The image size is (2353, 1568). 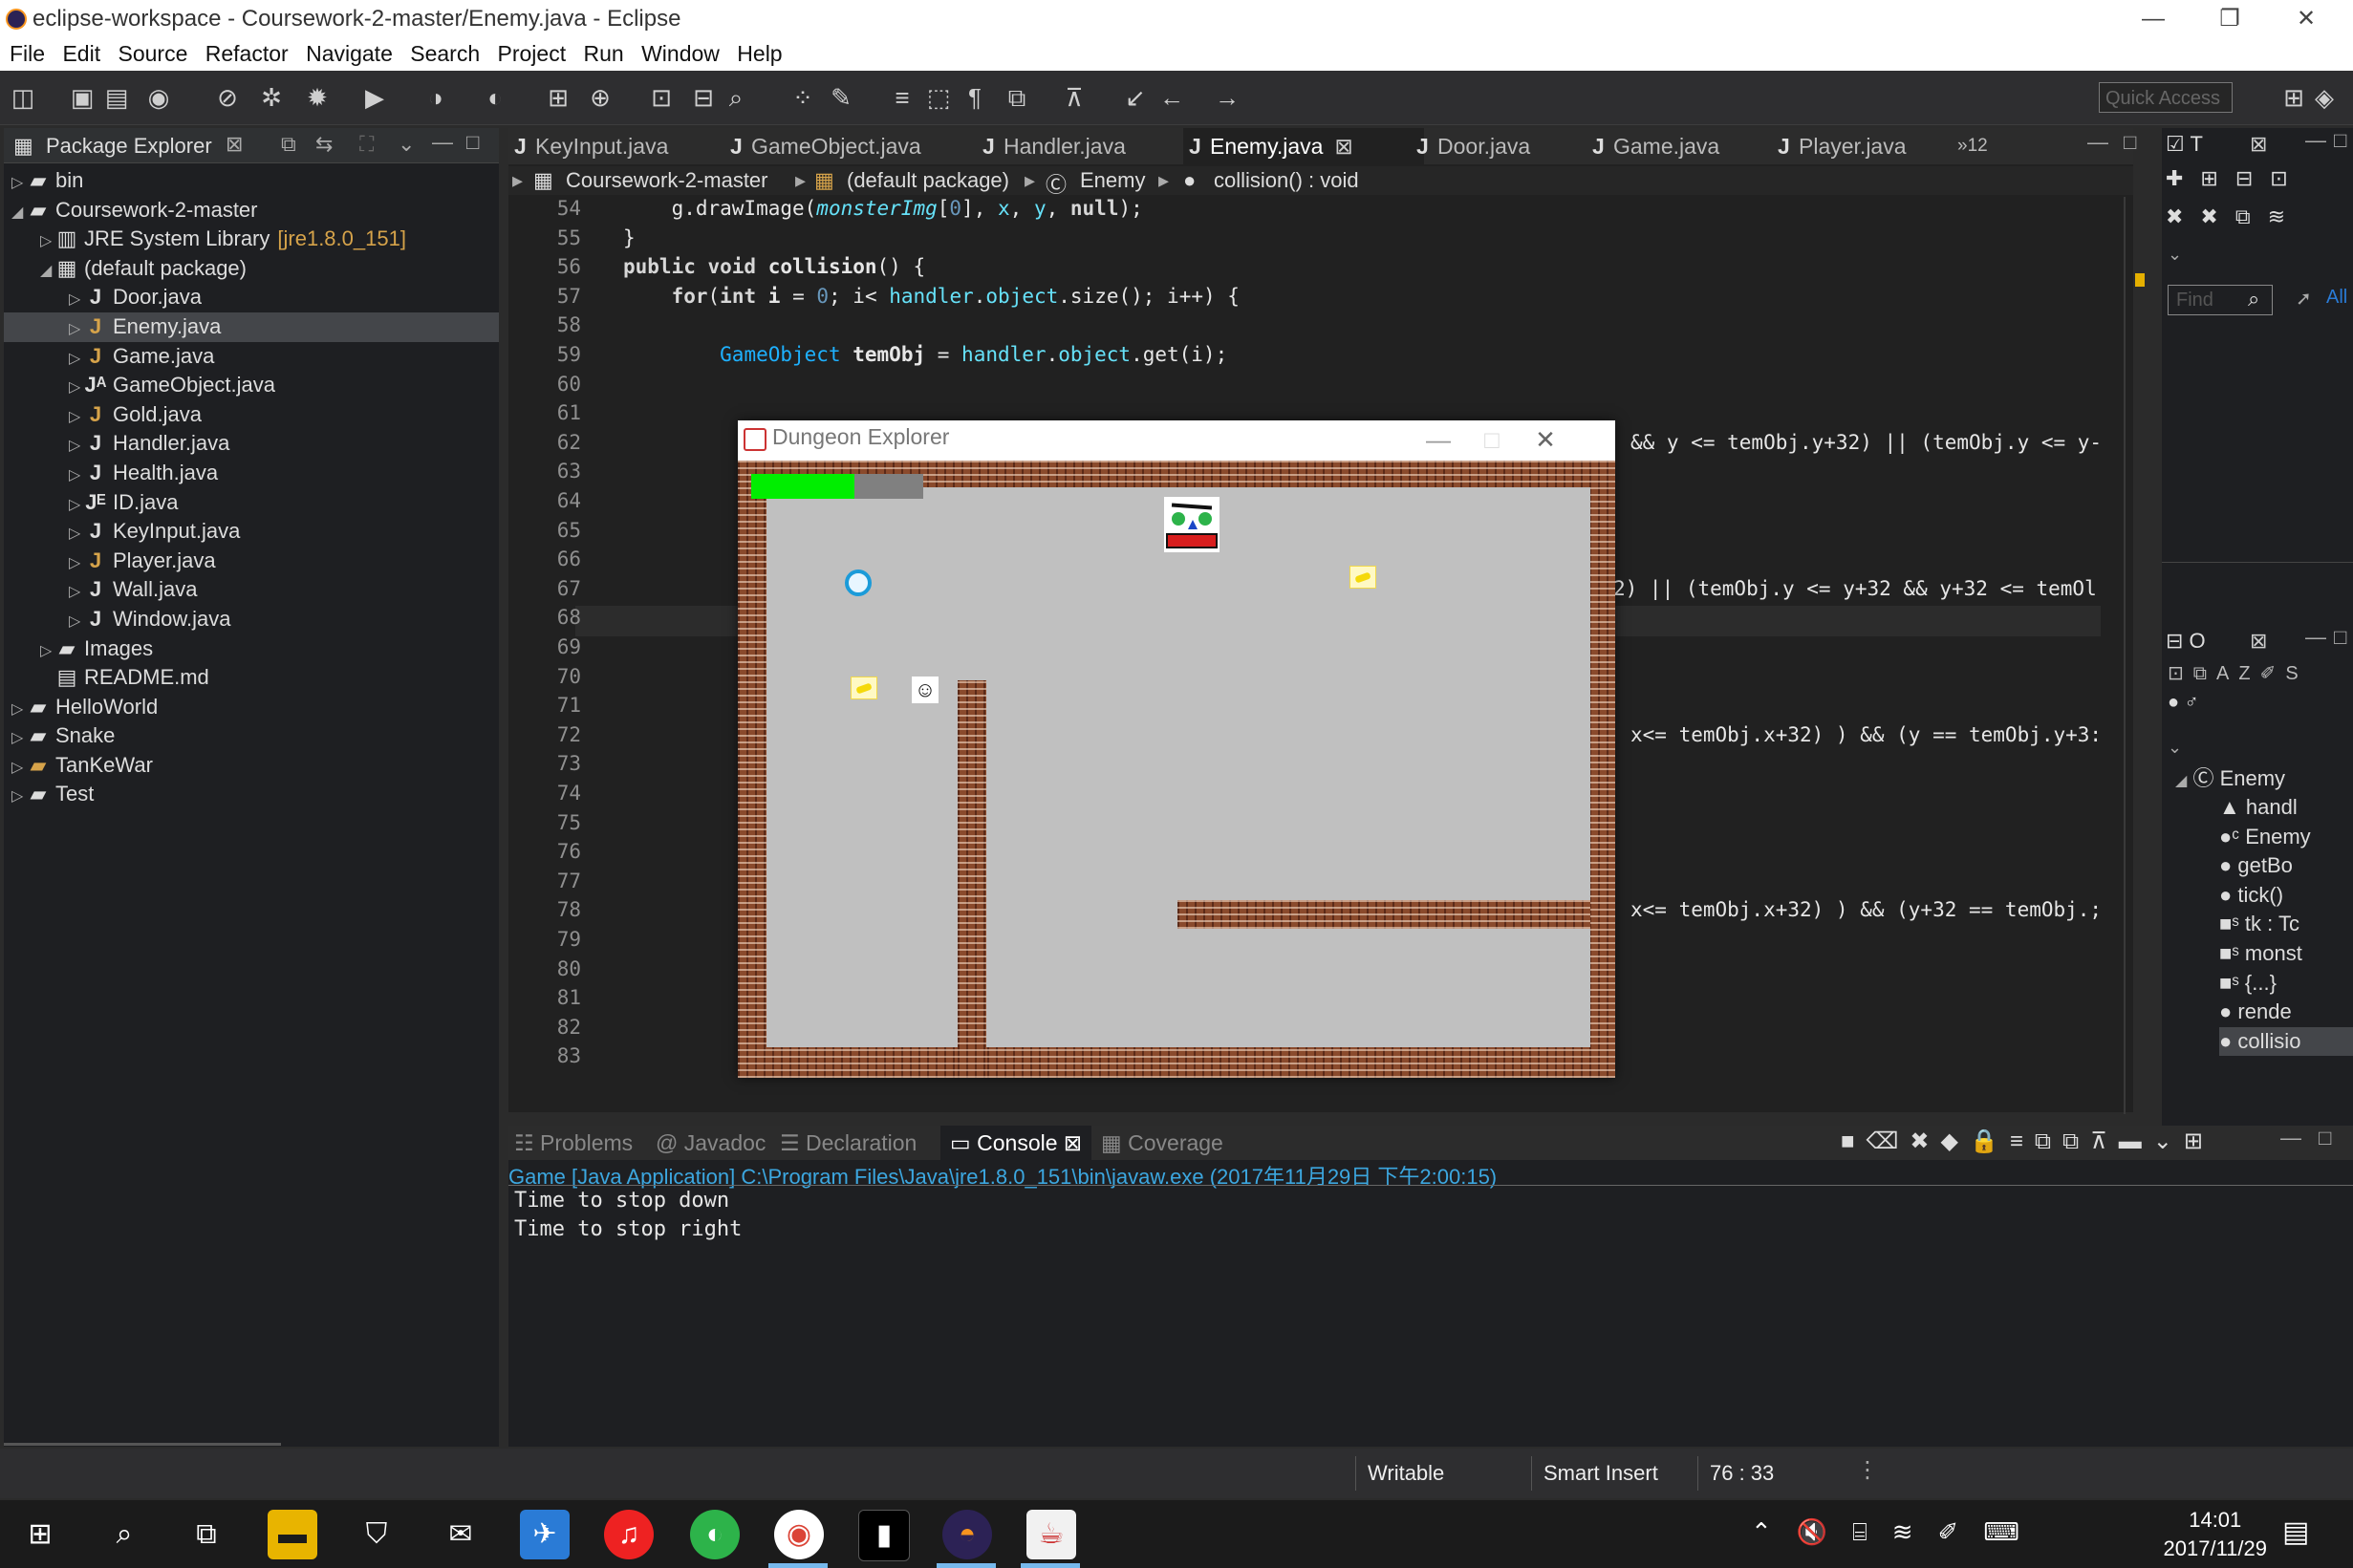 I want to click on tree-item: ▷ J KeyInput.java, so click(x=251, y=532).